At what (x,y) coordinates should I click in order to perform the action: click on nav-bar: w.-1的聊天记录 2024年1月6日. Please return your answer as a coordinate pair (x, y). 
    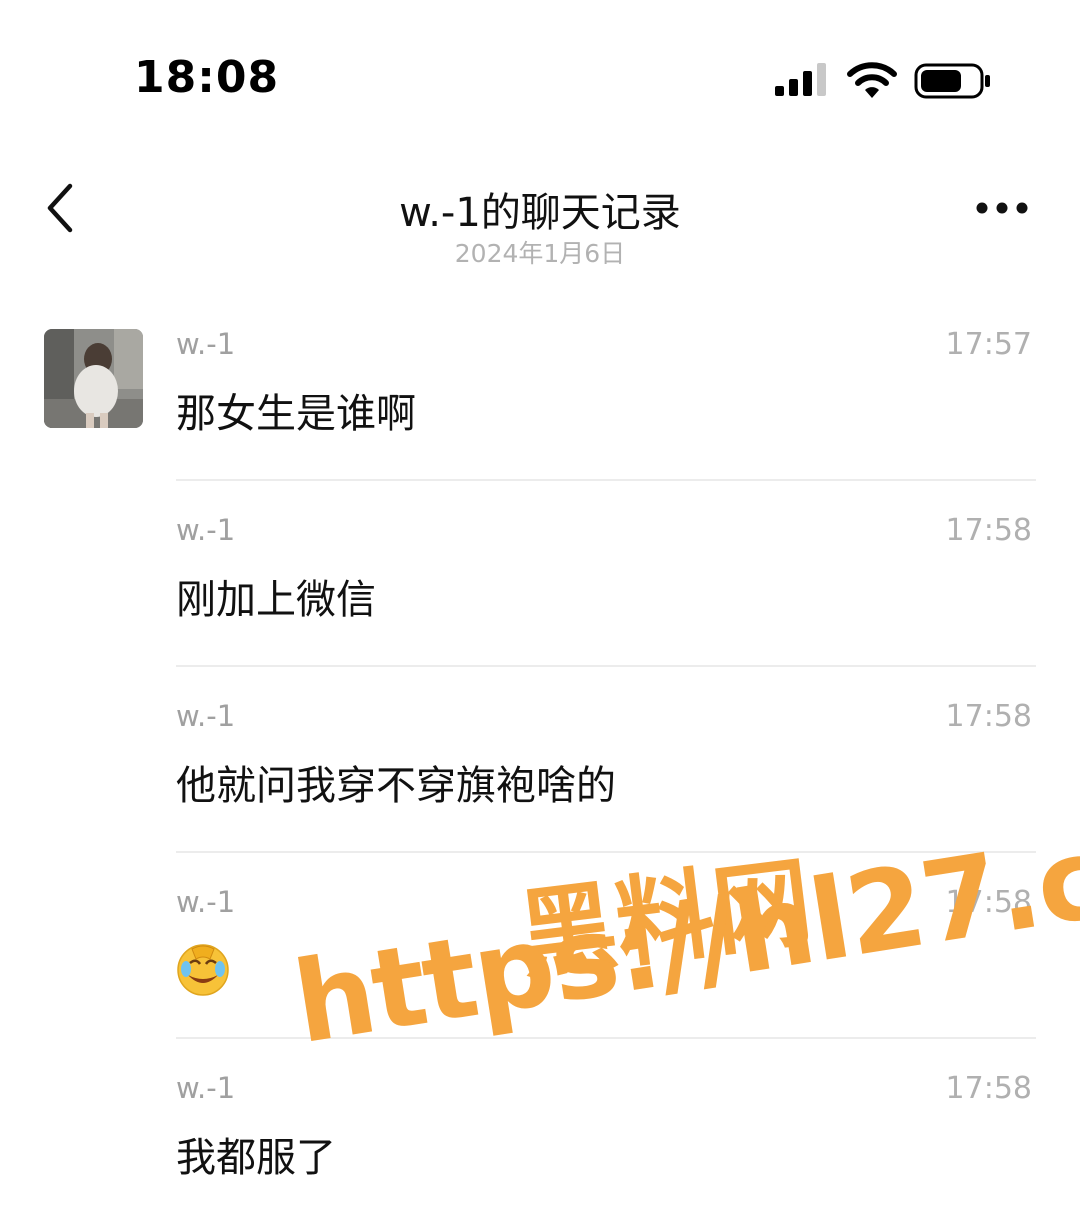
    Looking at the image, I should click on (540, 215).